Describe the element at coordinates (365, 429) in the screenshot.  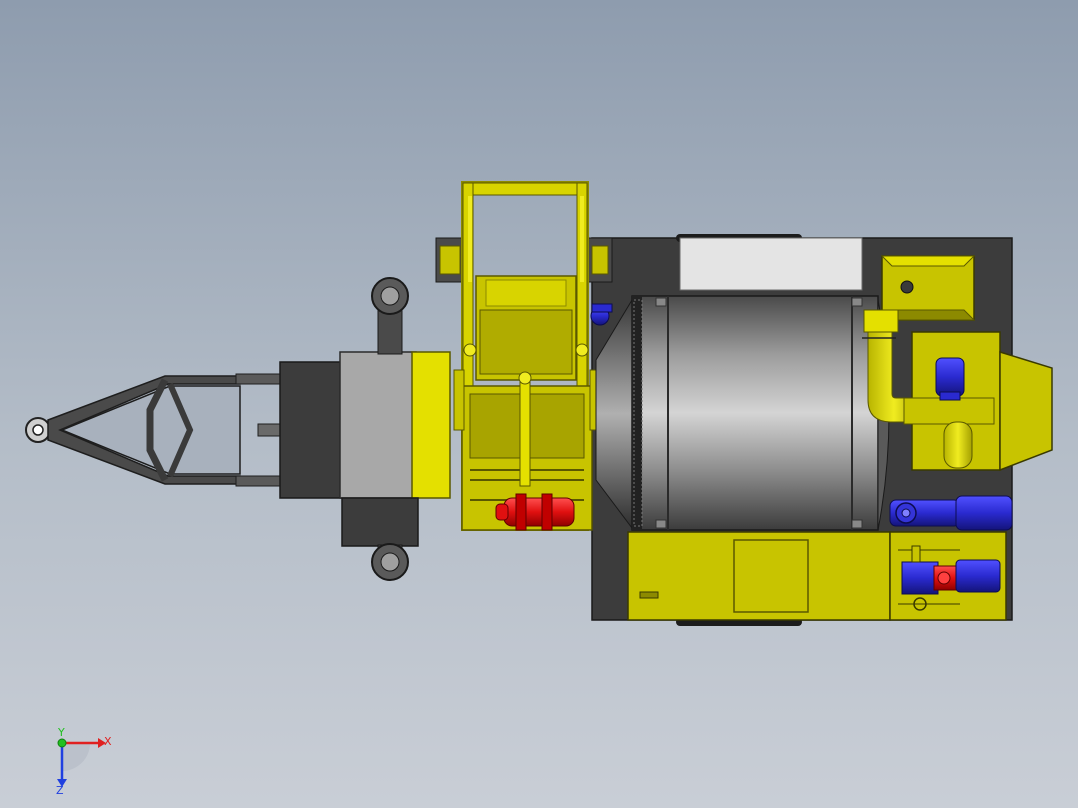
I see `front-chassis` at that location.